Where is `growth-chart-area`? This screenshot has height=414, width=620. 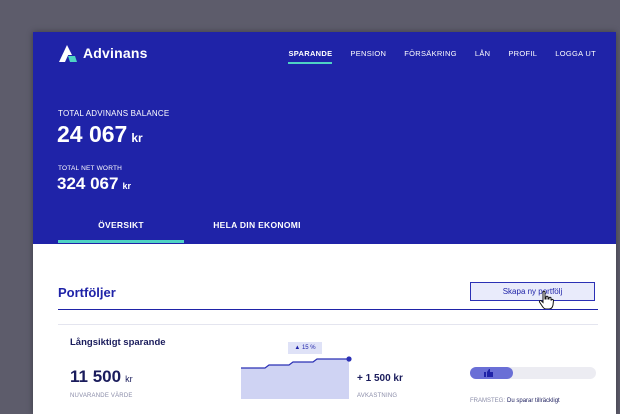
growth-chart-area is located at coordinates (295, 379).